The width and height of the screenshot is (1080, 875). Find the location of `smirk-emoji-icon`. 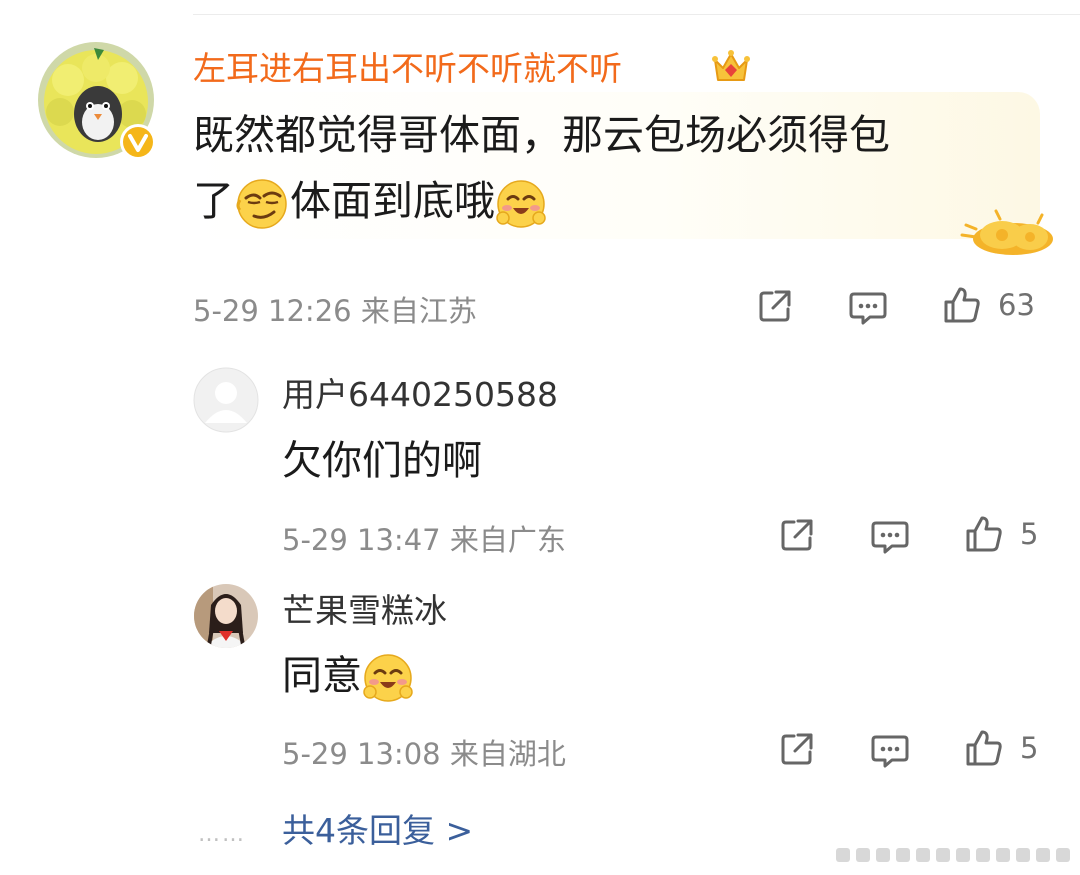

smirk-emoji-icon is located at coordinates (262, 204).